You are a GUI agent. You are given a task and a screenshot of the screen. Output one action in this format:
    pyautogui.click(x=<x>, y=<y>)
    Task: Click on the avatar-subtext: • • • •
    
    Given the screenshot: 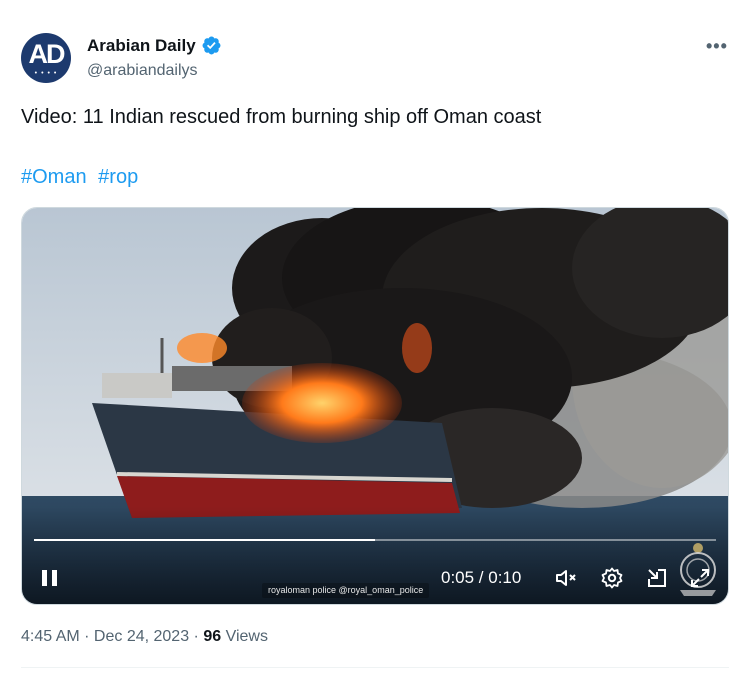 What is the action you would take?
    pyautogui.click(x=46, y=73)
    